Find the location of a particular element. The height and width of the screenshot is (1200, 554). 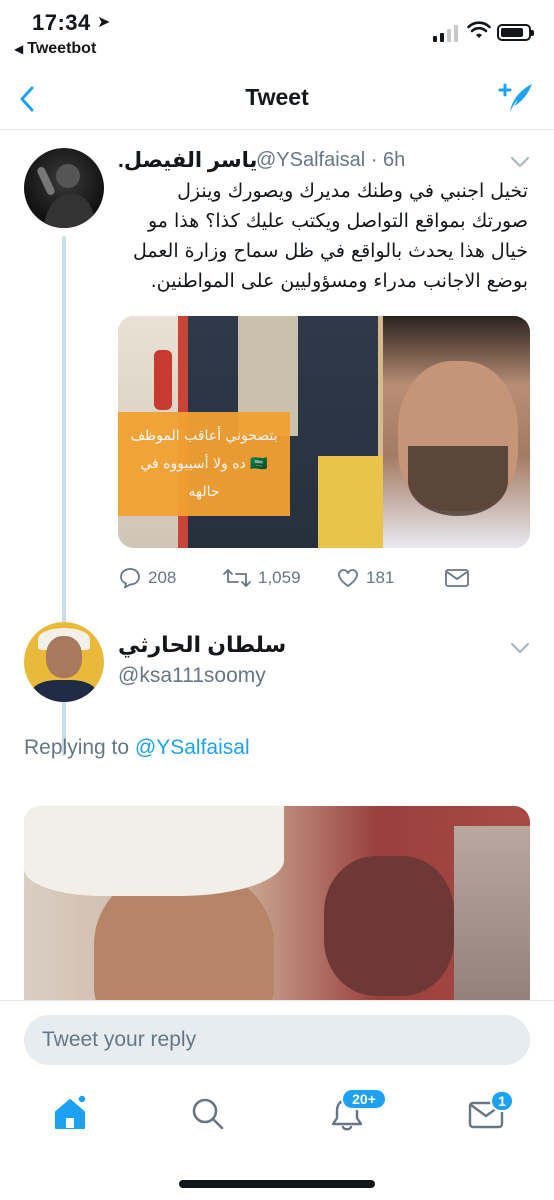

retweet-count: 1,059 is located at coordinates (279, 577).